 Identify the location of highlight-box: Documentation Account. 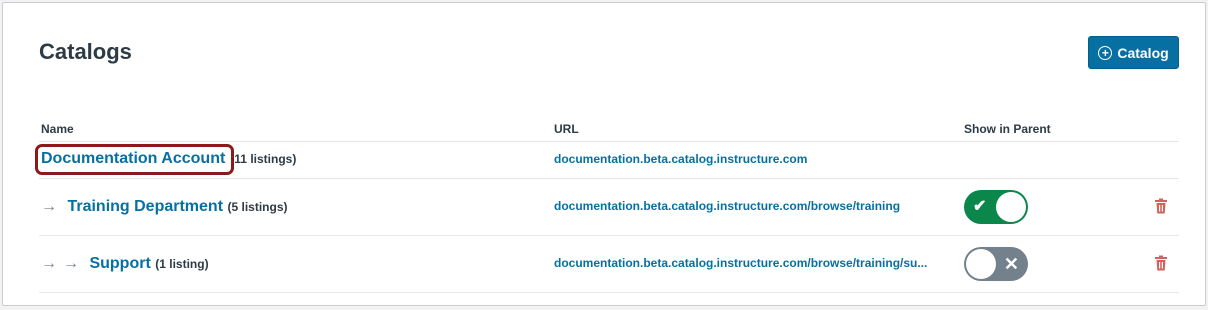
(135, 159).